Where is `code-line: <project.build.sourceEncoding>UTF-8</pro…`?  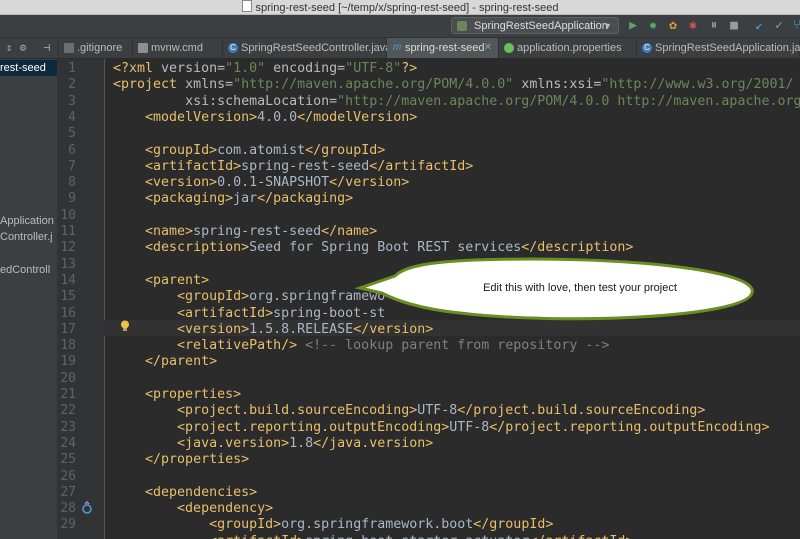 code-line: <project.build.sourceEncoding>UTF-8</pro… is located at coordinates (409, 411).